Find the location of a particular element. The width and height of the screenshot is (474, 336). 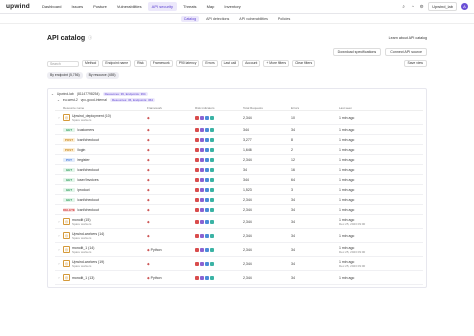

bell-icon: ◔ is located at coordinates (412, 6).